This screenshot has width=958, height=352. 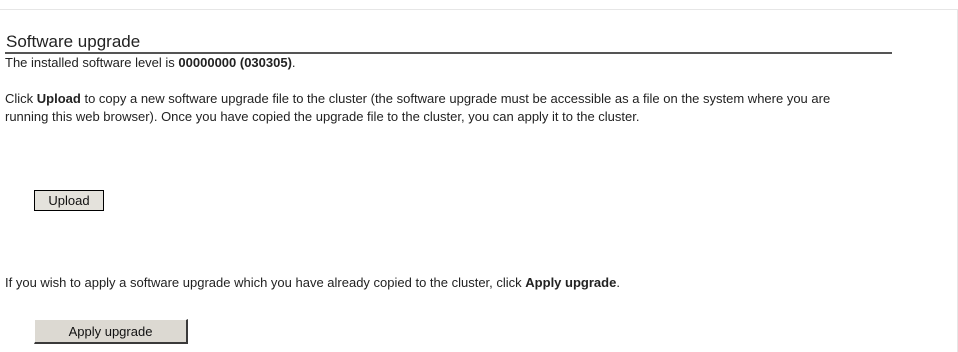 I want to click on upload-instructions-action: Upload, so click(x=58, y=98).